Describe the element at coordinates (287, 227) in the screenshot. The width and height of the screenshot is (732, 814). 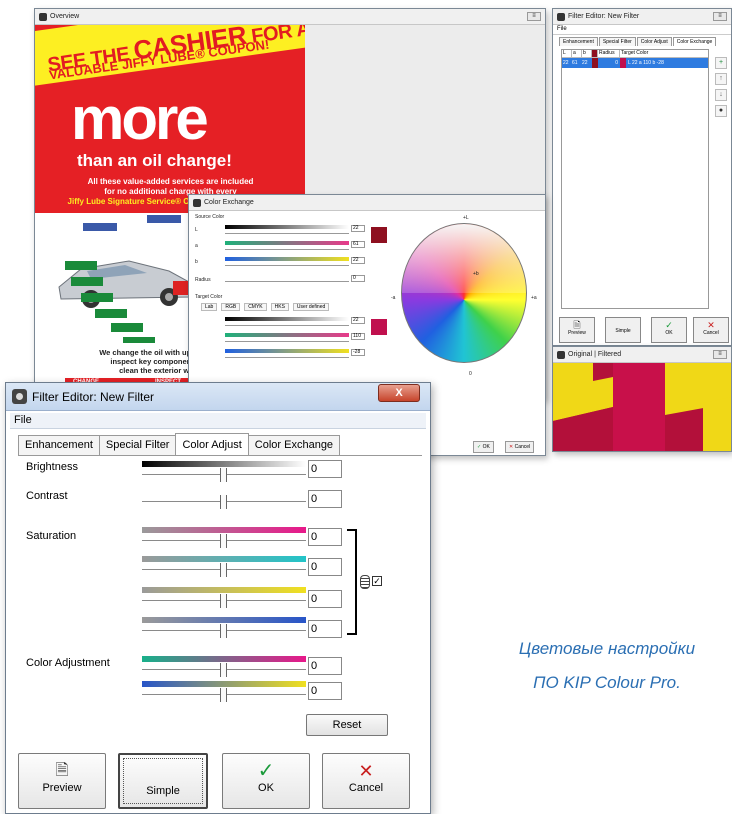
I see `source-l-slider` at that location.